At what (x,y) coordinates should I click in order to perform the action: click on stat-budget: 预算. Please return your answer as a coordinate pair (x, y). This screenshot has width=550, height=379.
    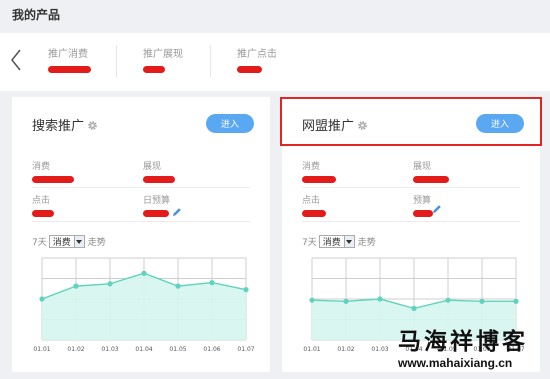
    Looking at the image, I should click on (423, 205).